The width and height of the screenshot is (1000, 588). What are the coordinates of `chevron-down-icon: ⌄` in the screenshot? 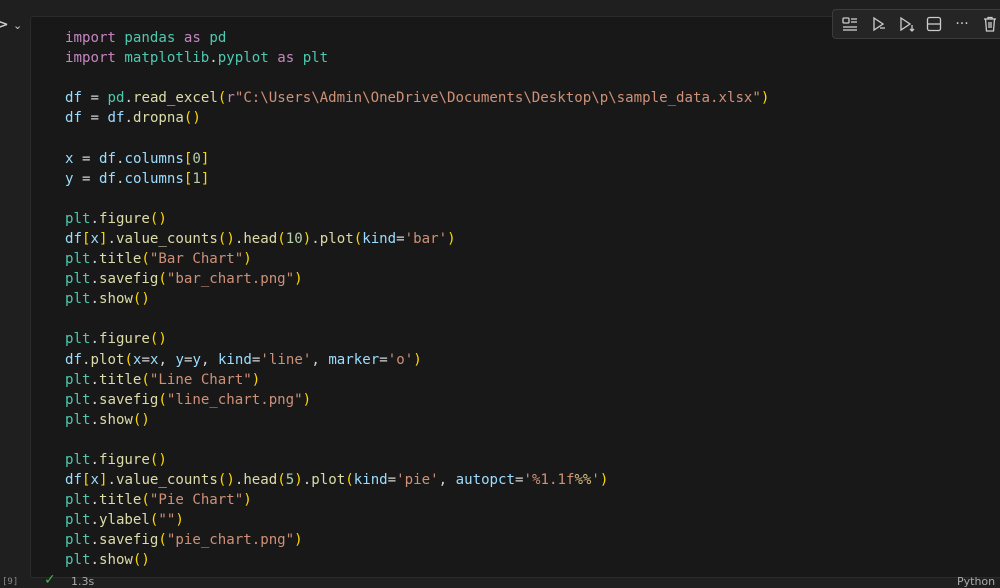 It's located at (17, 25).